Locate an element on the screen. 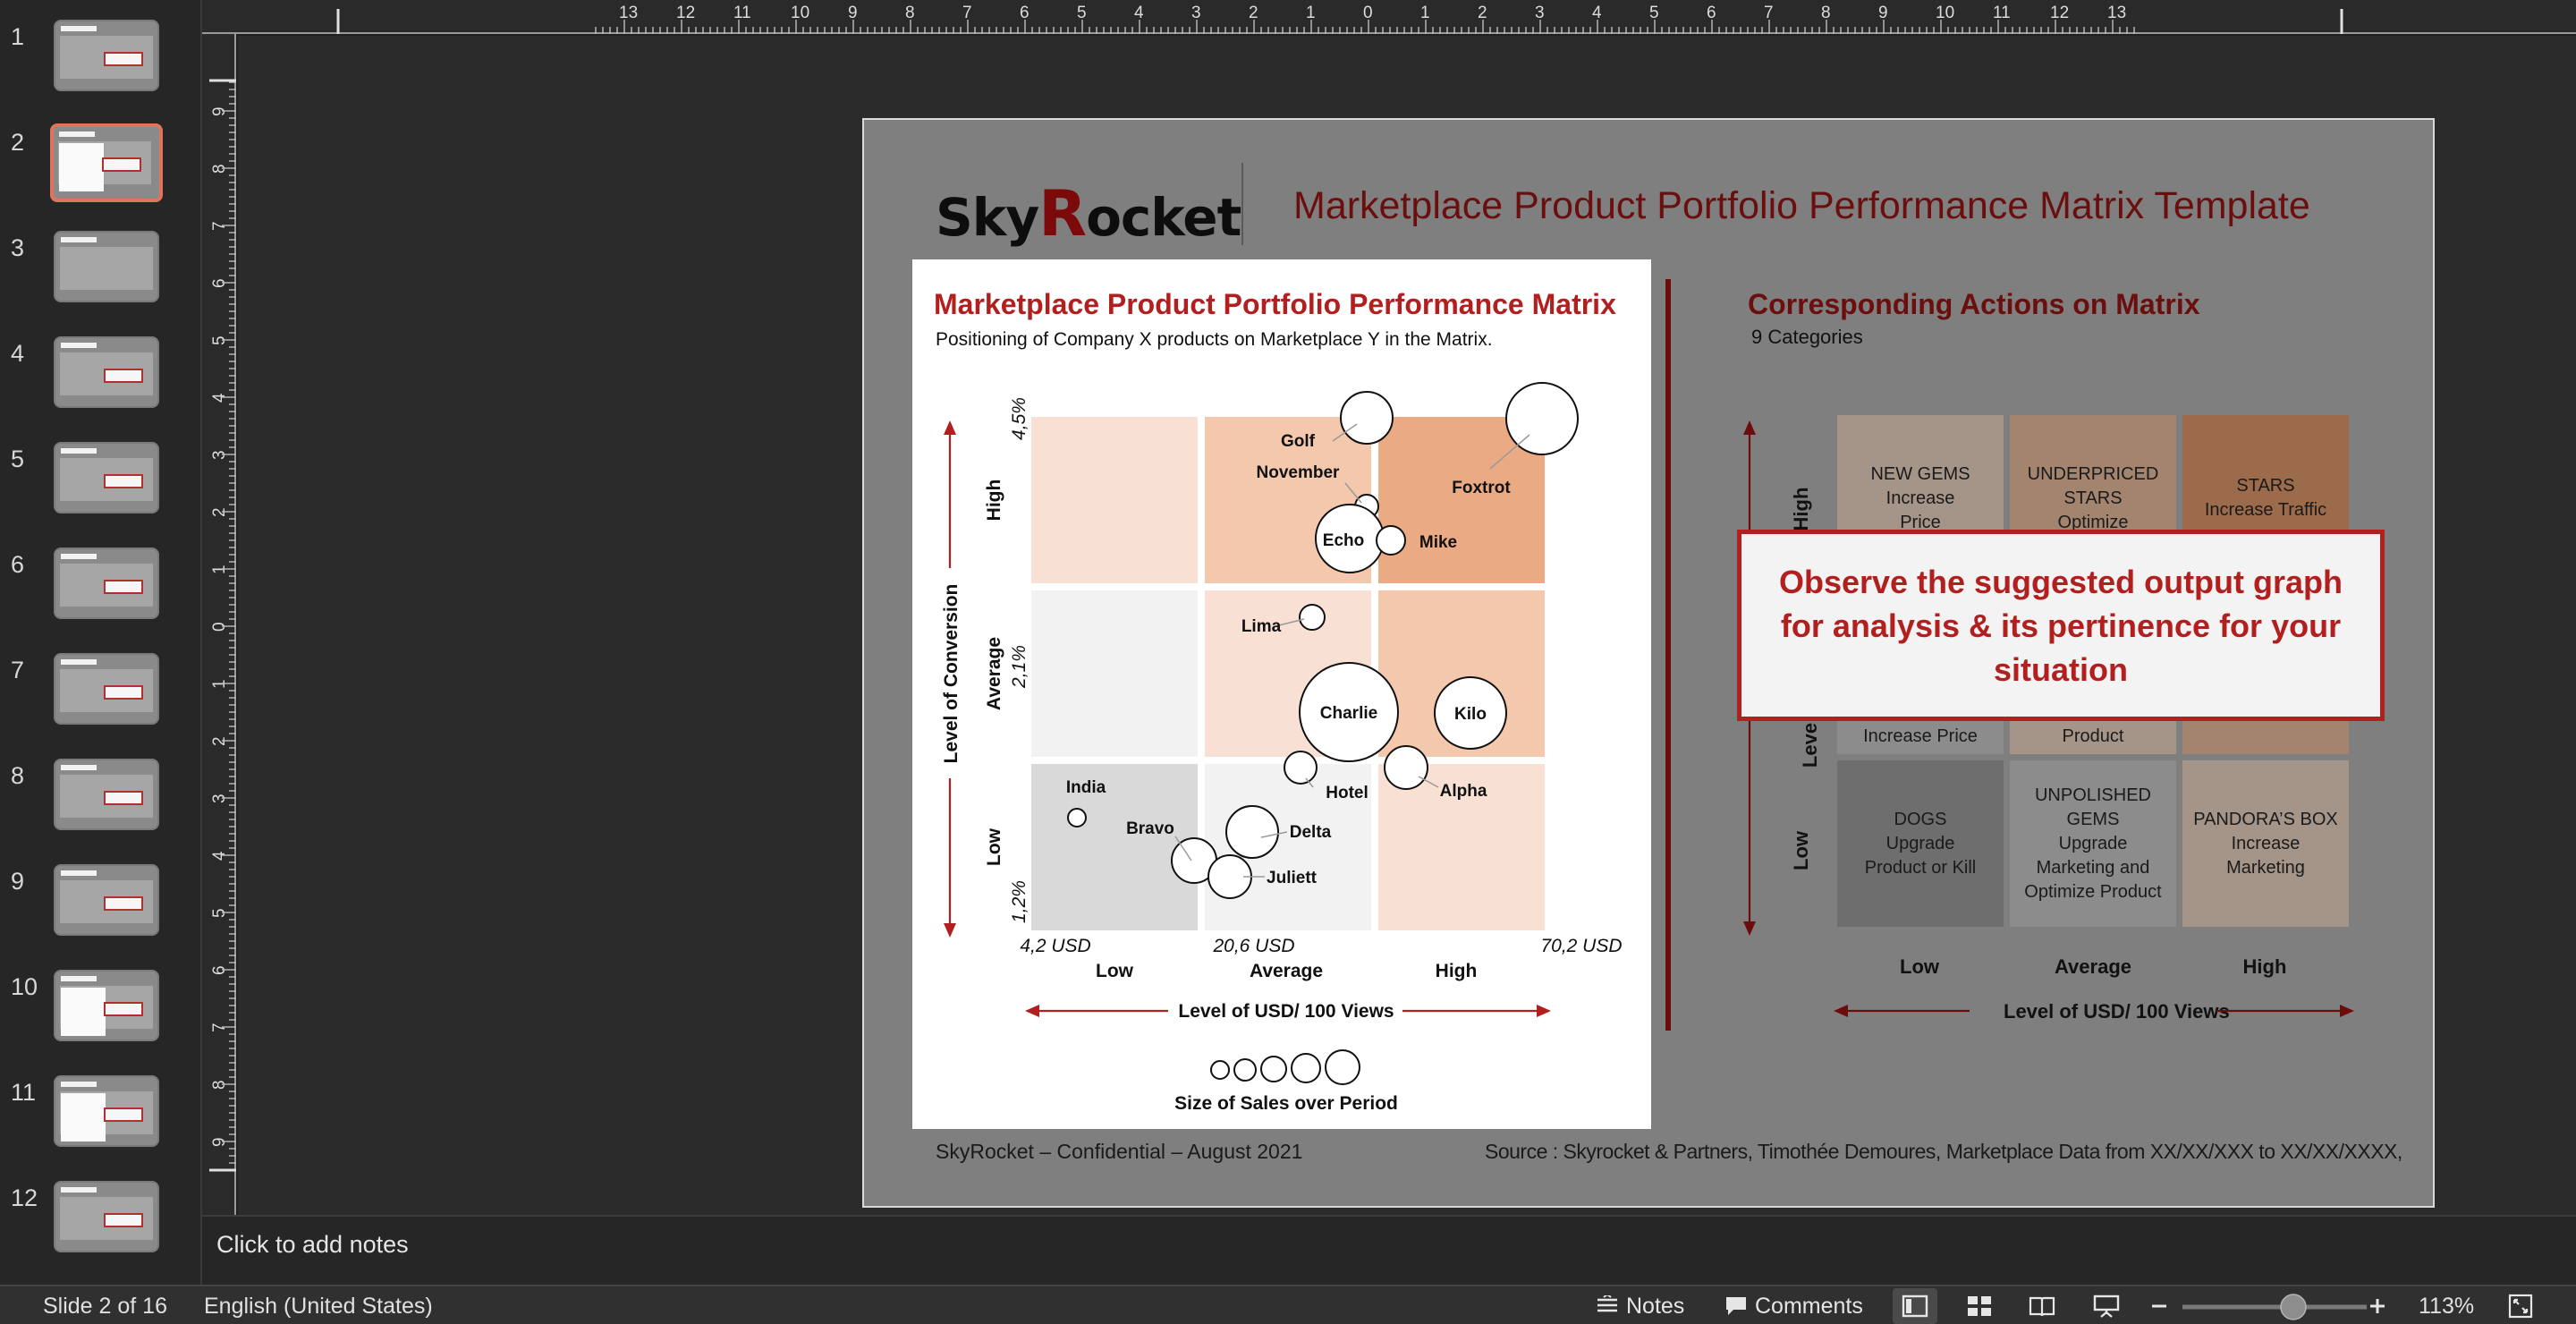 The height and width of the screenshot is (1324, 2576). y-level-label: High is located at coordinates (994, 501).